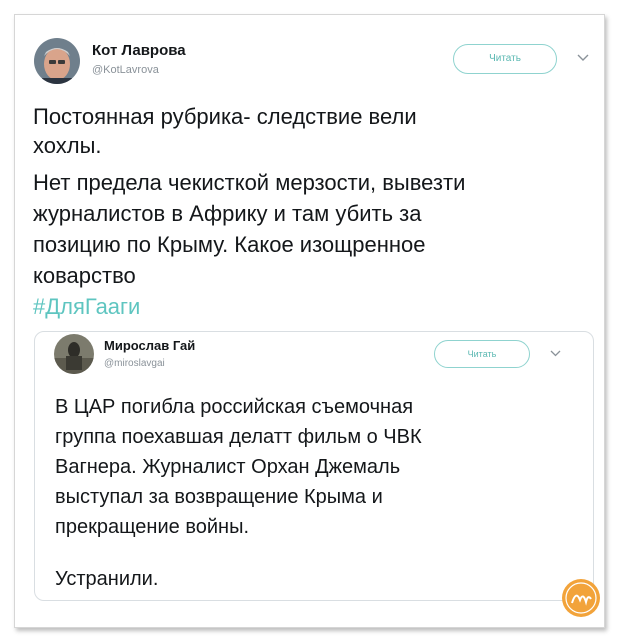 The image size is (620, 639). What do you see at coordinates (152, 527) in the screenshot?
I see `quoted-text-line-5: прекращение войны.` at bounding box center [152, 527].